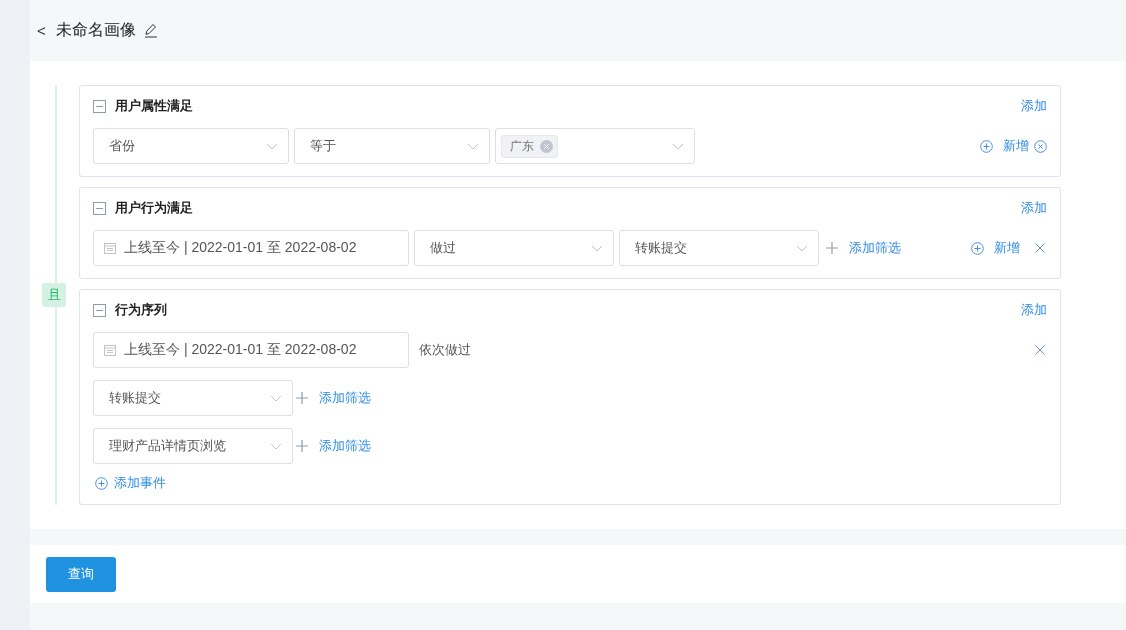  What do you see at coordinates (529, 146) in the screenshot?
I see `tag-chip: 广东` at bounding box center [529, 146].